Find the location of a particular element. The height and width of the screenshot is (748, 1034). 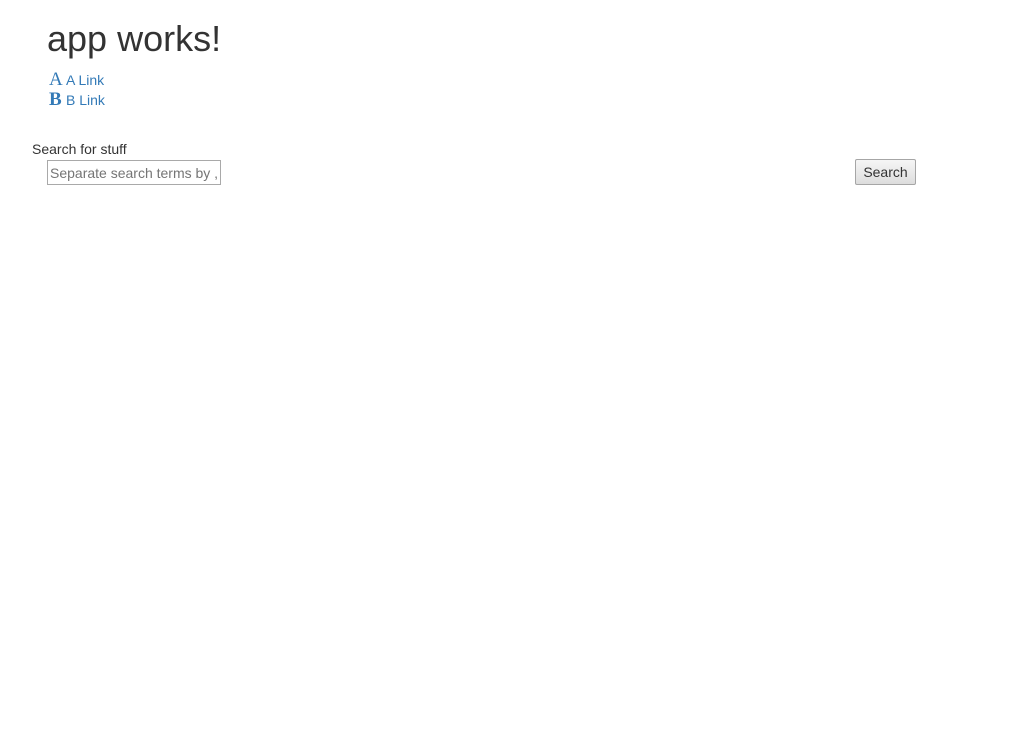

search-label: Search for stuff is located at coordinates (79, 149).